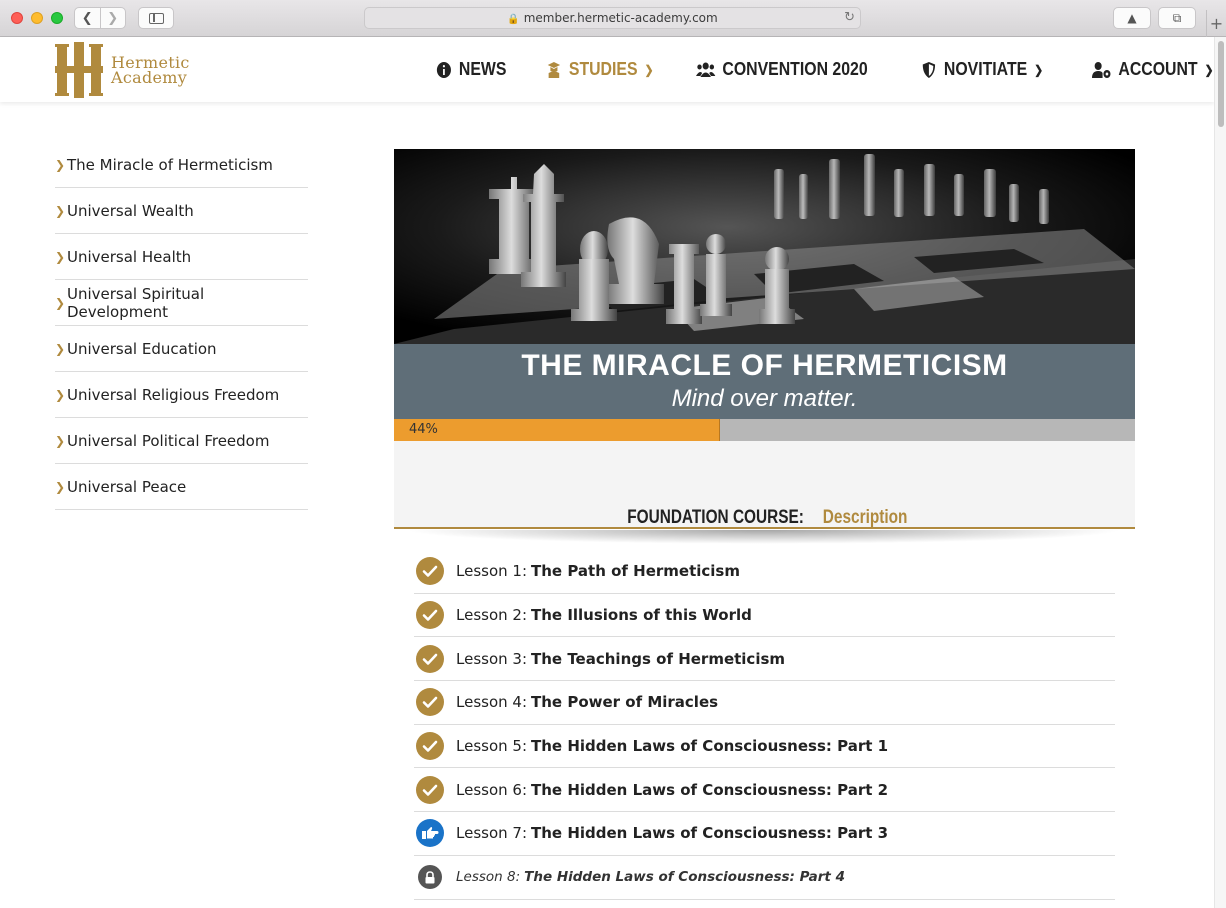  What do you see at coordinates (1132, 18) in the screenshot?
I see `share-button: ▲` at bounding box center [1132, 18].